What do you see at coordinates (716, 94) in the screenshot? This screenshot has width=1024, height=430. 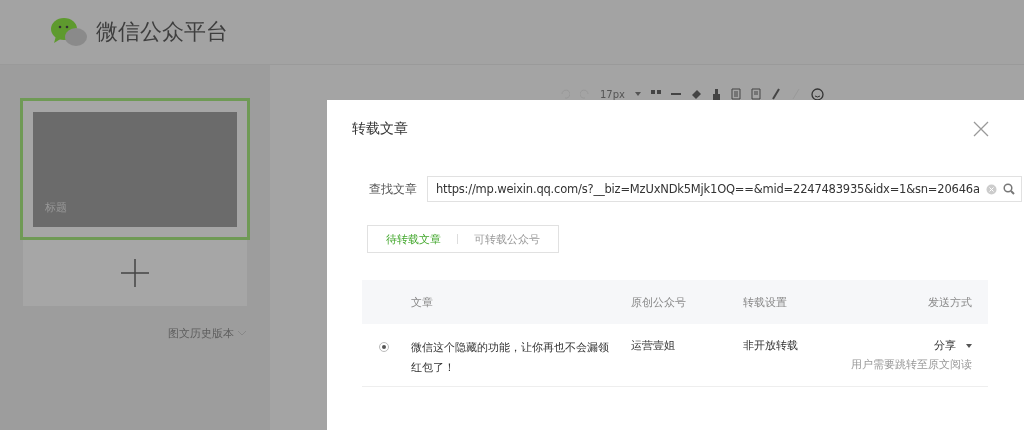 I see `brush-icon` at bounding box center [716, 94].